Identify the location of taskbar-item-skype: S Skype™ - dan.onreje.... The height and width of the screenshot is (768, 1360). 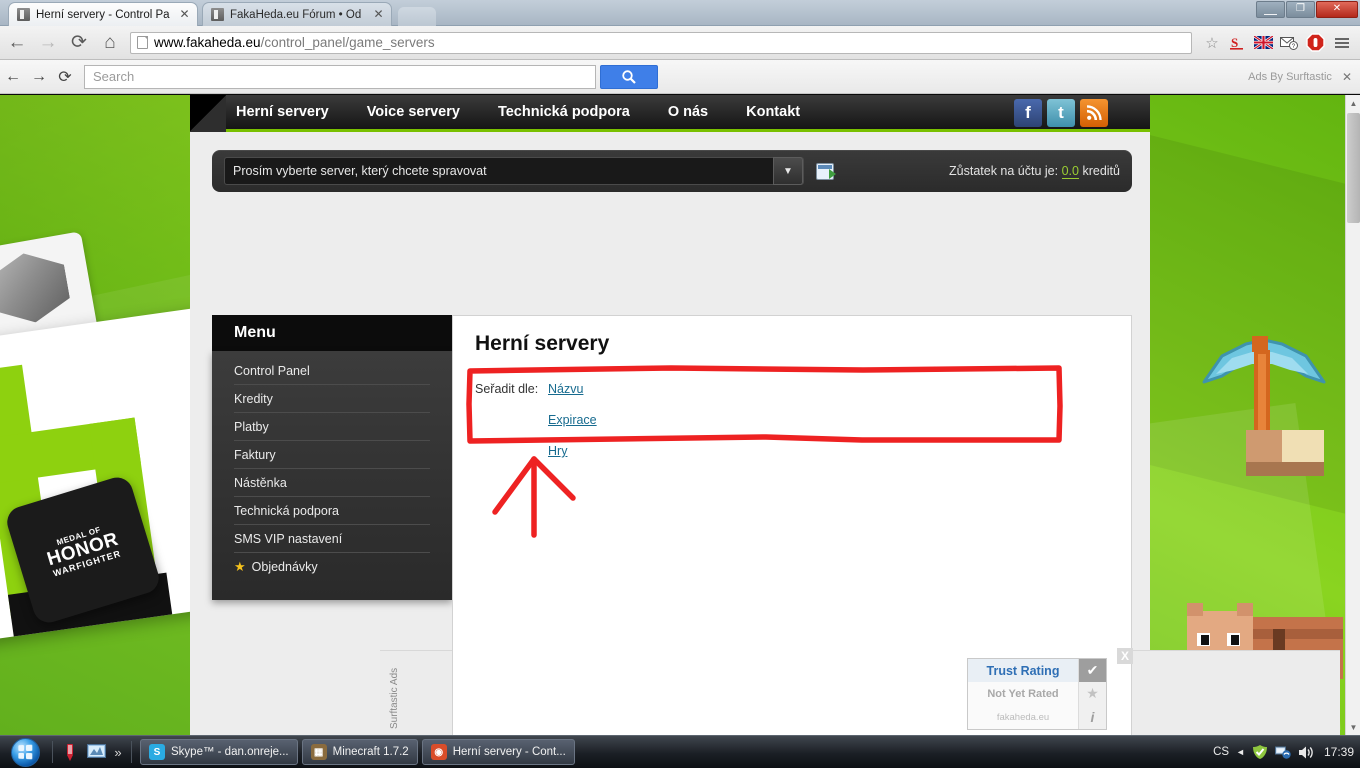
(219, 752).